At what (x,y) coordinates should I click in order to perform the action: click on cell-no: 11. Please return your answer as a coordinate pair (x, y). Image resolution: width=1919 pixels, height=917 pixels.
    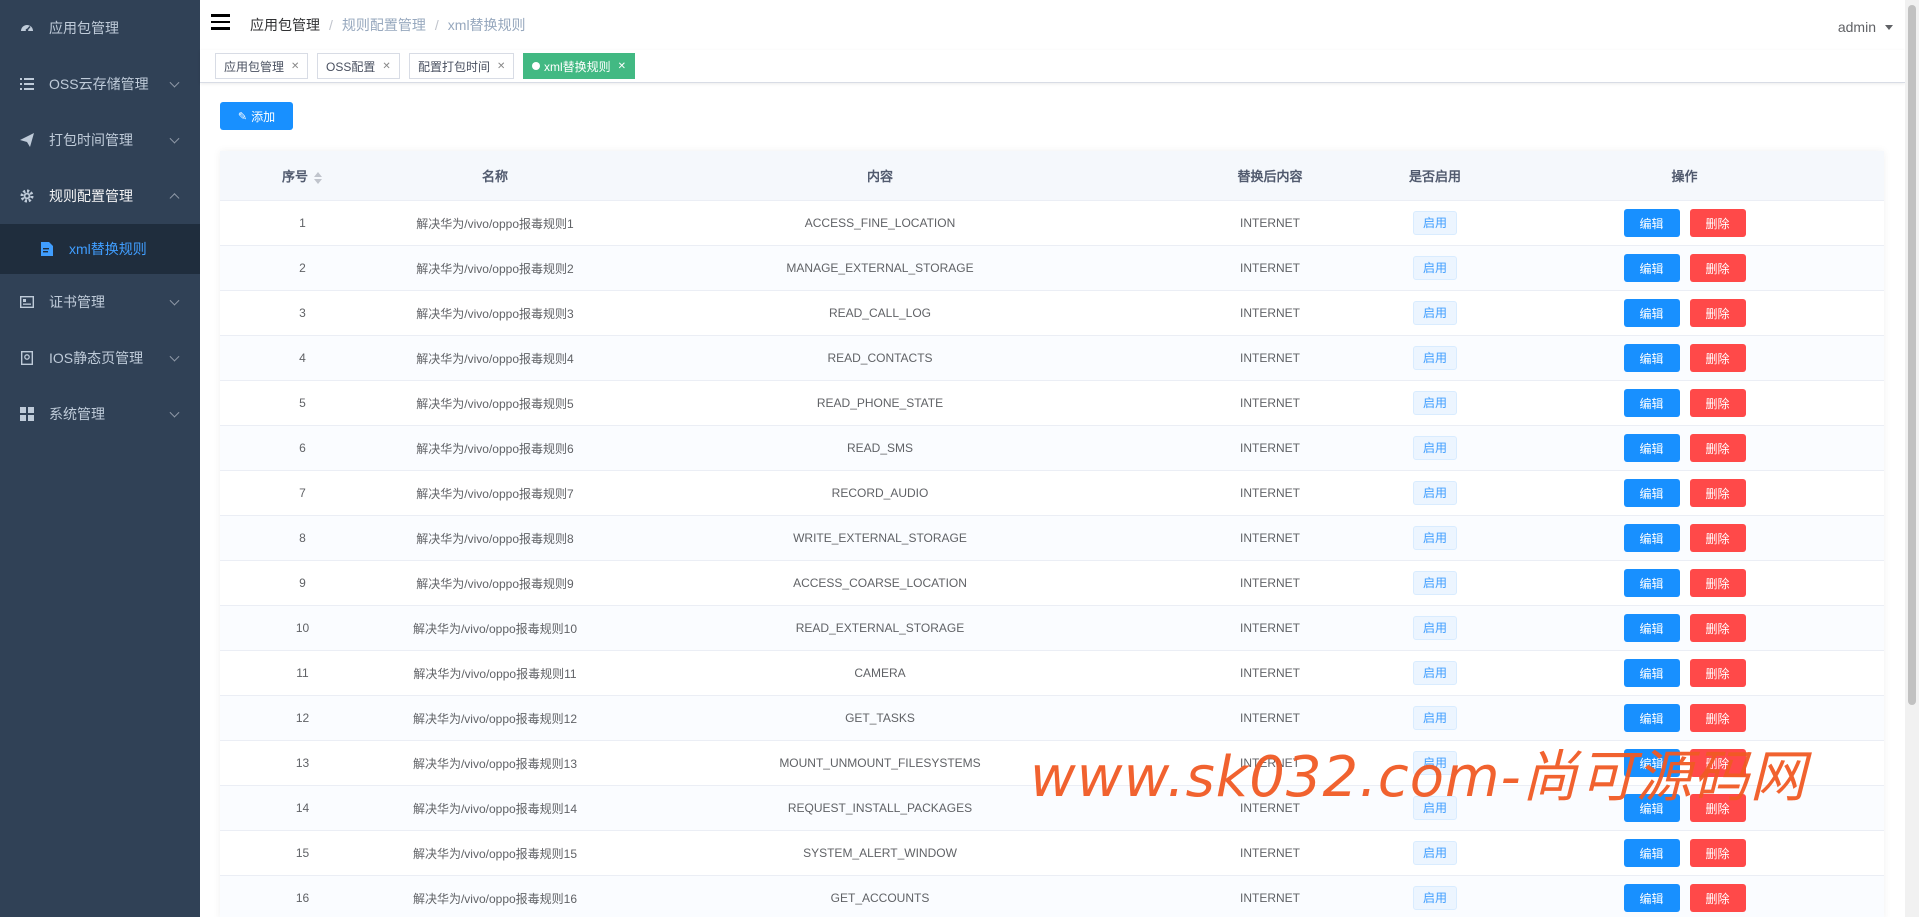
    Looking at the image, I should click on (302, 673).